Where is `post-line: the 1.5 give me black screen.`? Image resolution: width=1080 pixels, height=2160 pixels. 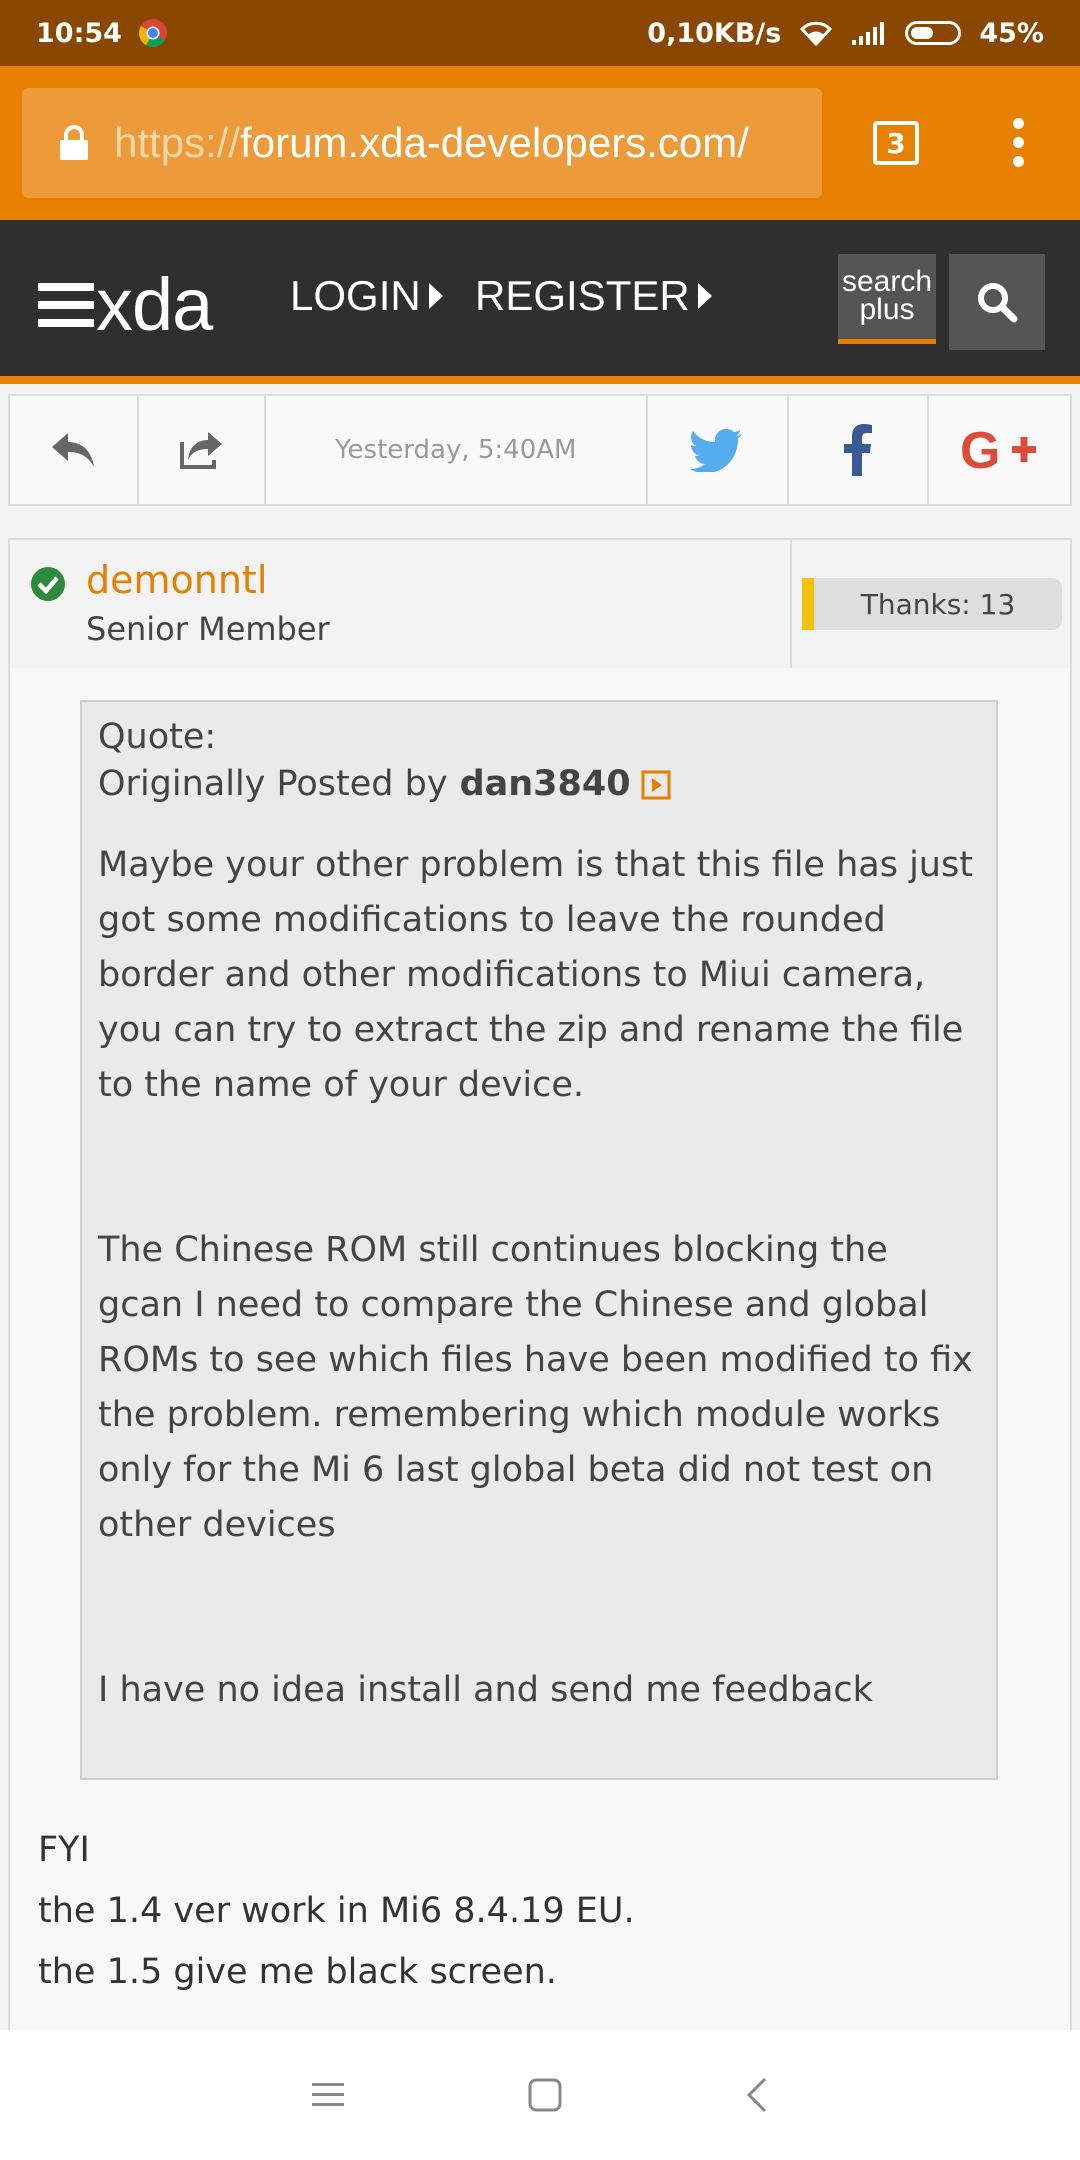
post-line: the 1.5 give me black screen. is located at coordinates (297, 1972).